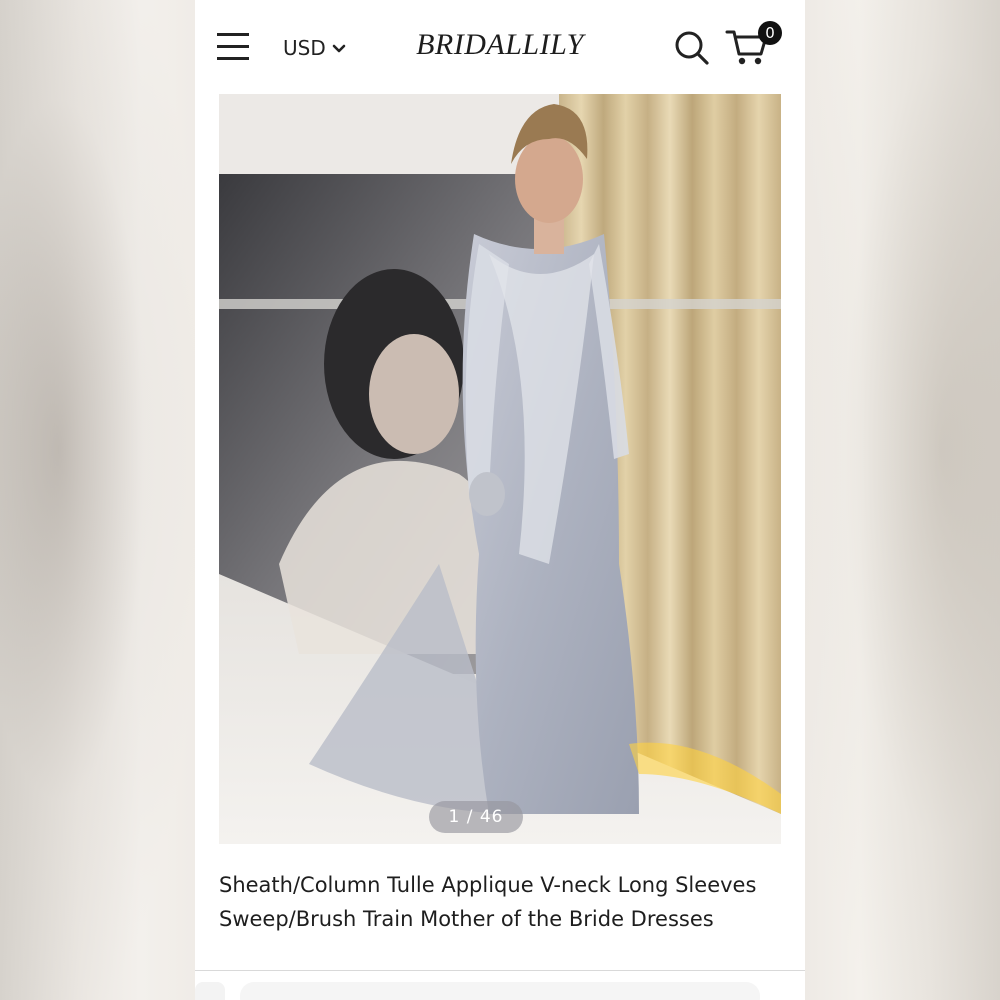 Image resolution: width=1000 pixels, height=1000 pixels. I want to click on image-counter: 1 / 46, so click(476, 817).